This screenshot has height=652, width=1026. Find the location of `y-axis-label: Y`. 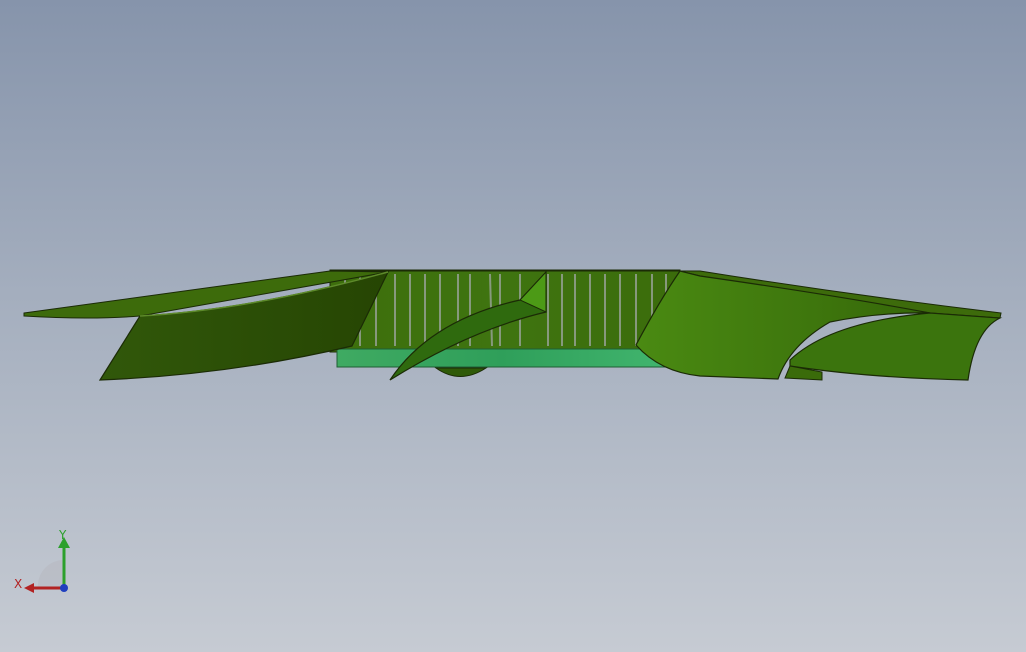

y-axis-label: Y is located at coordinates (62, 535).